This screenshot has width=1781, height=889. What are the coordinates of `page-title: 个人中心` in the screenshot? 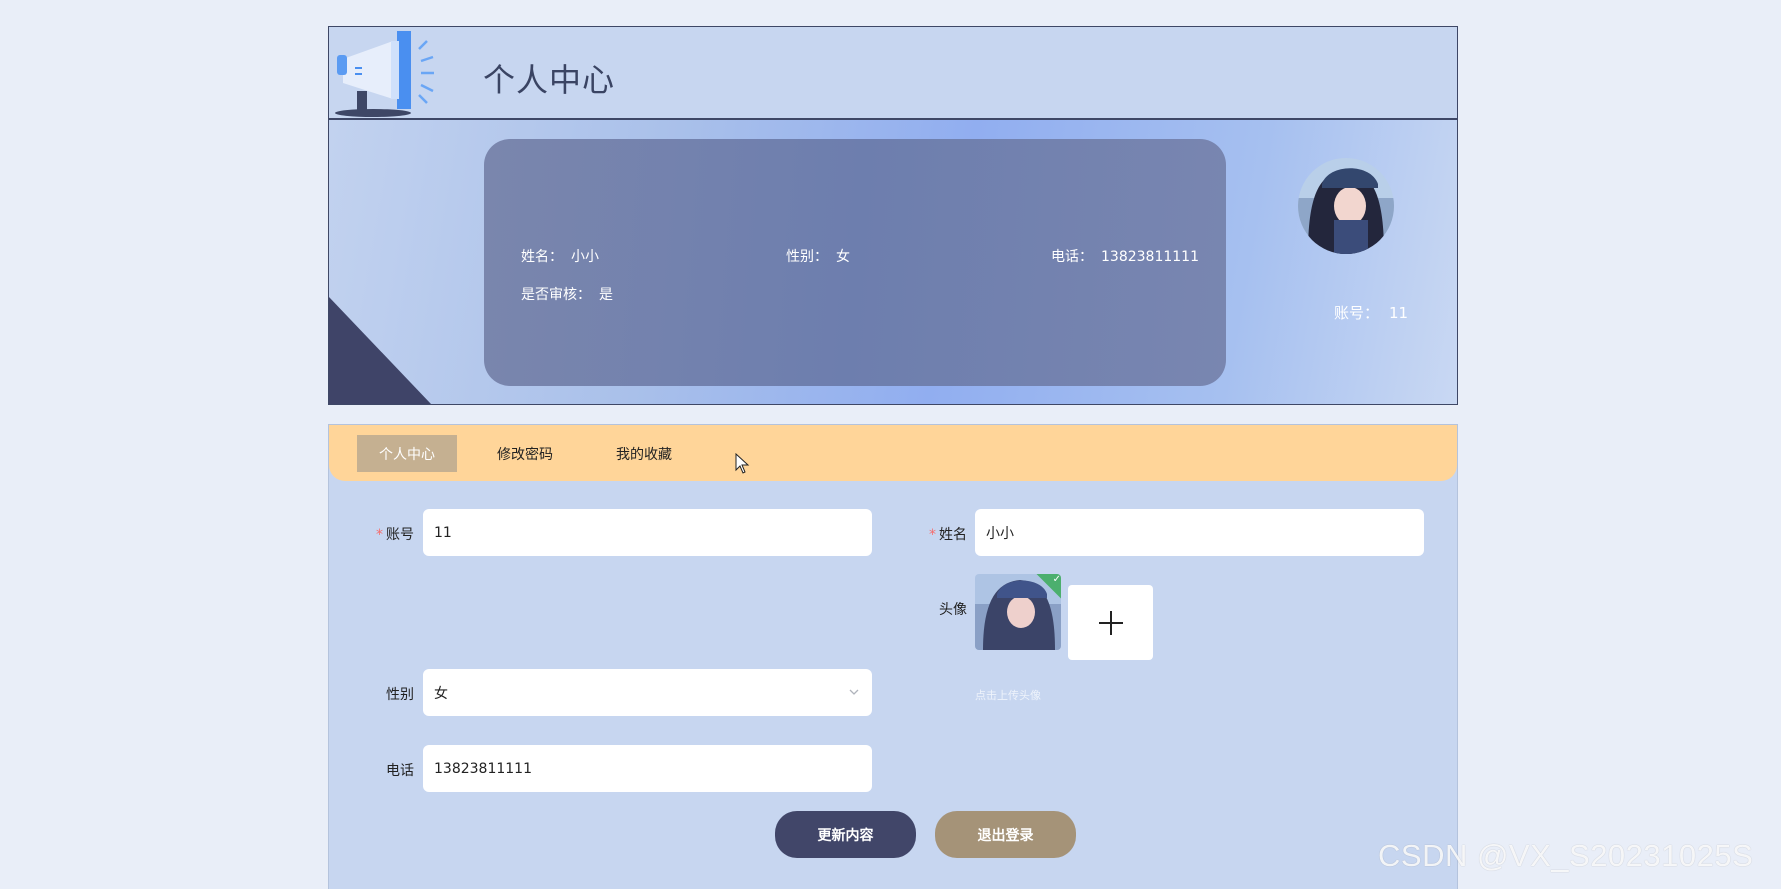 It's located at (549, 80).